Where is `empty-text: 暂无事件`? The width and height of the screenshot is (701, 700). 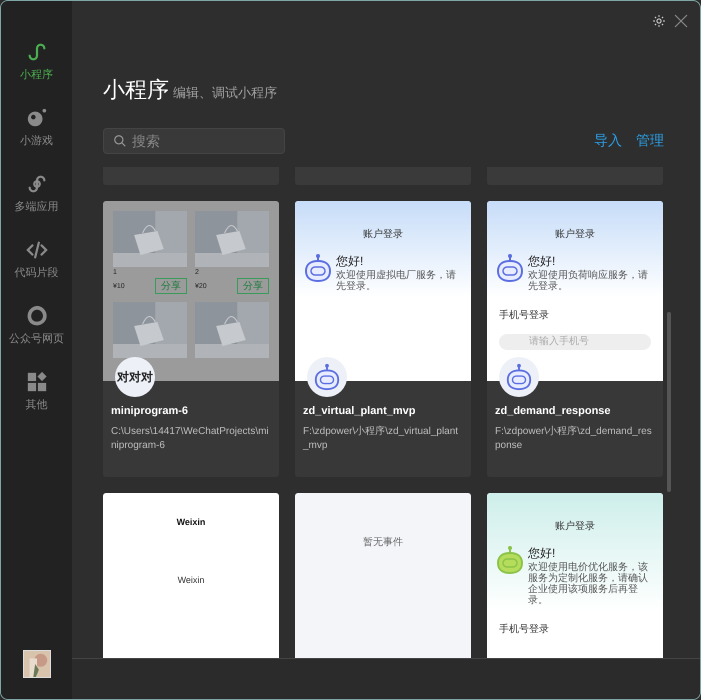 empty-text: 暂无事件 is located at coordinates (383, 543).